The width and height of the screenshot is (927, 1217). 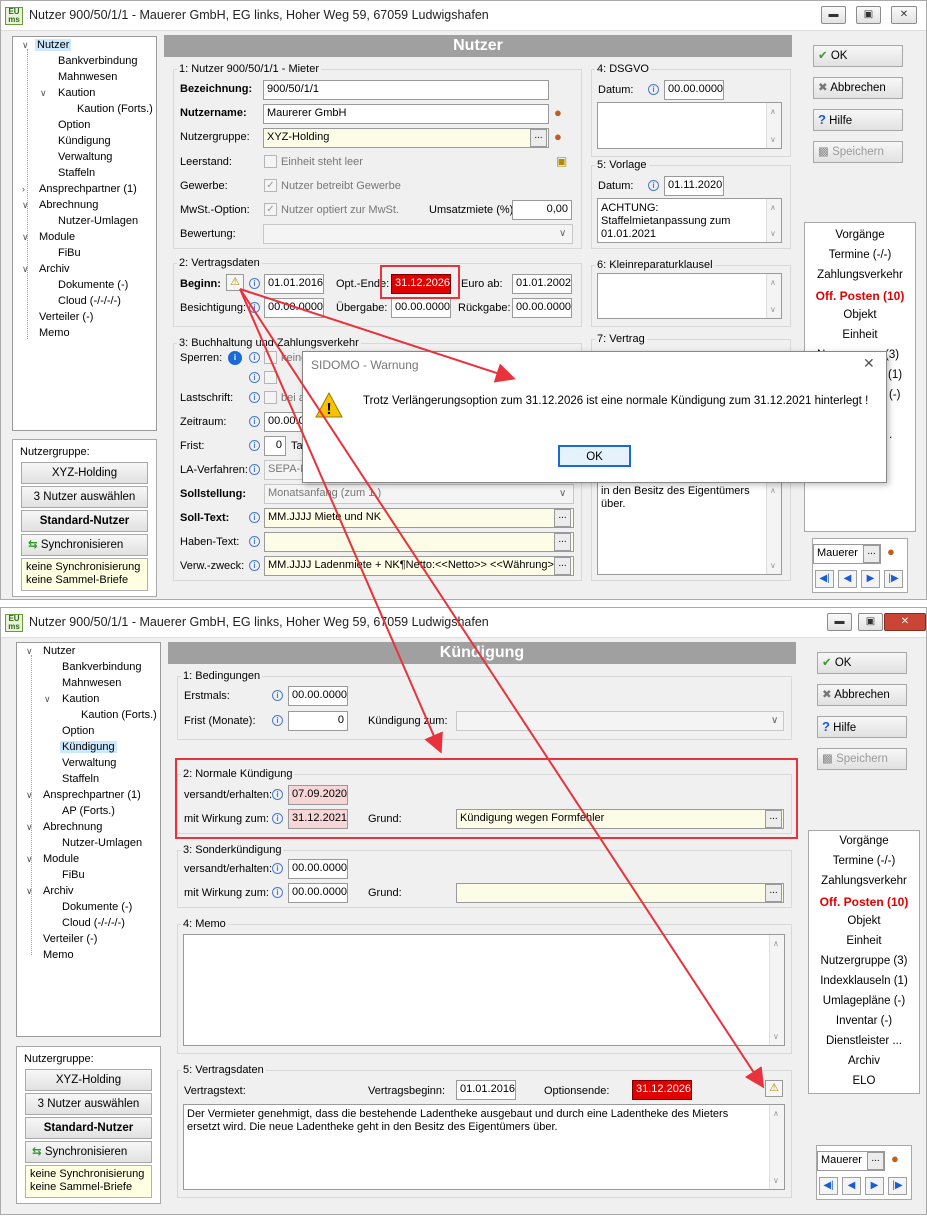 I want to click on tree-item-nutzer: Nutzer, so click(x=53, y=45).